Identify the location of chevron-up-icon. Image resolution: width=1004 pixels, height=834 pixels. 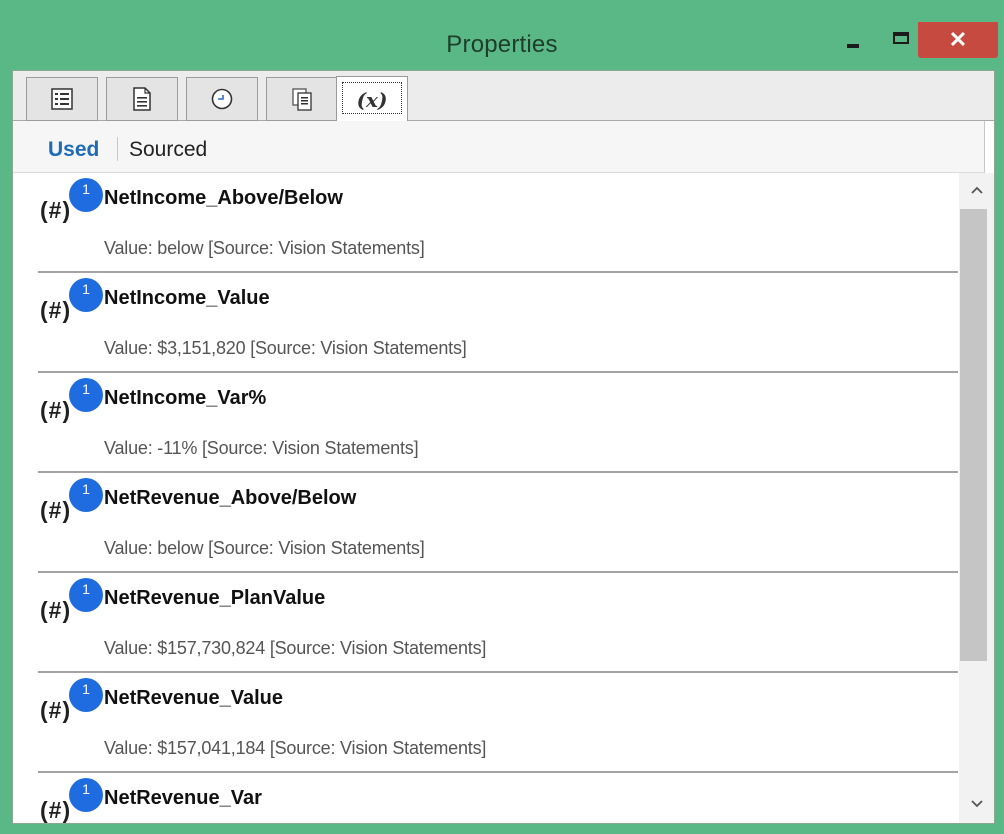
(976, 190).